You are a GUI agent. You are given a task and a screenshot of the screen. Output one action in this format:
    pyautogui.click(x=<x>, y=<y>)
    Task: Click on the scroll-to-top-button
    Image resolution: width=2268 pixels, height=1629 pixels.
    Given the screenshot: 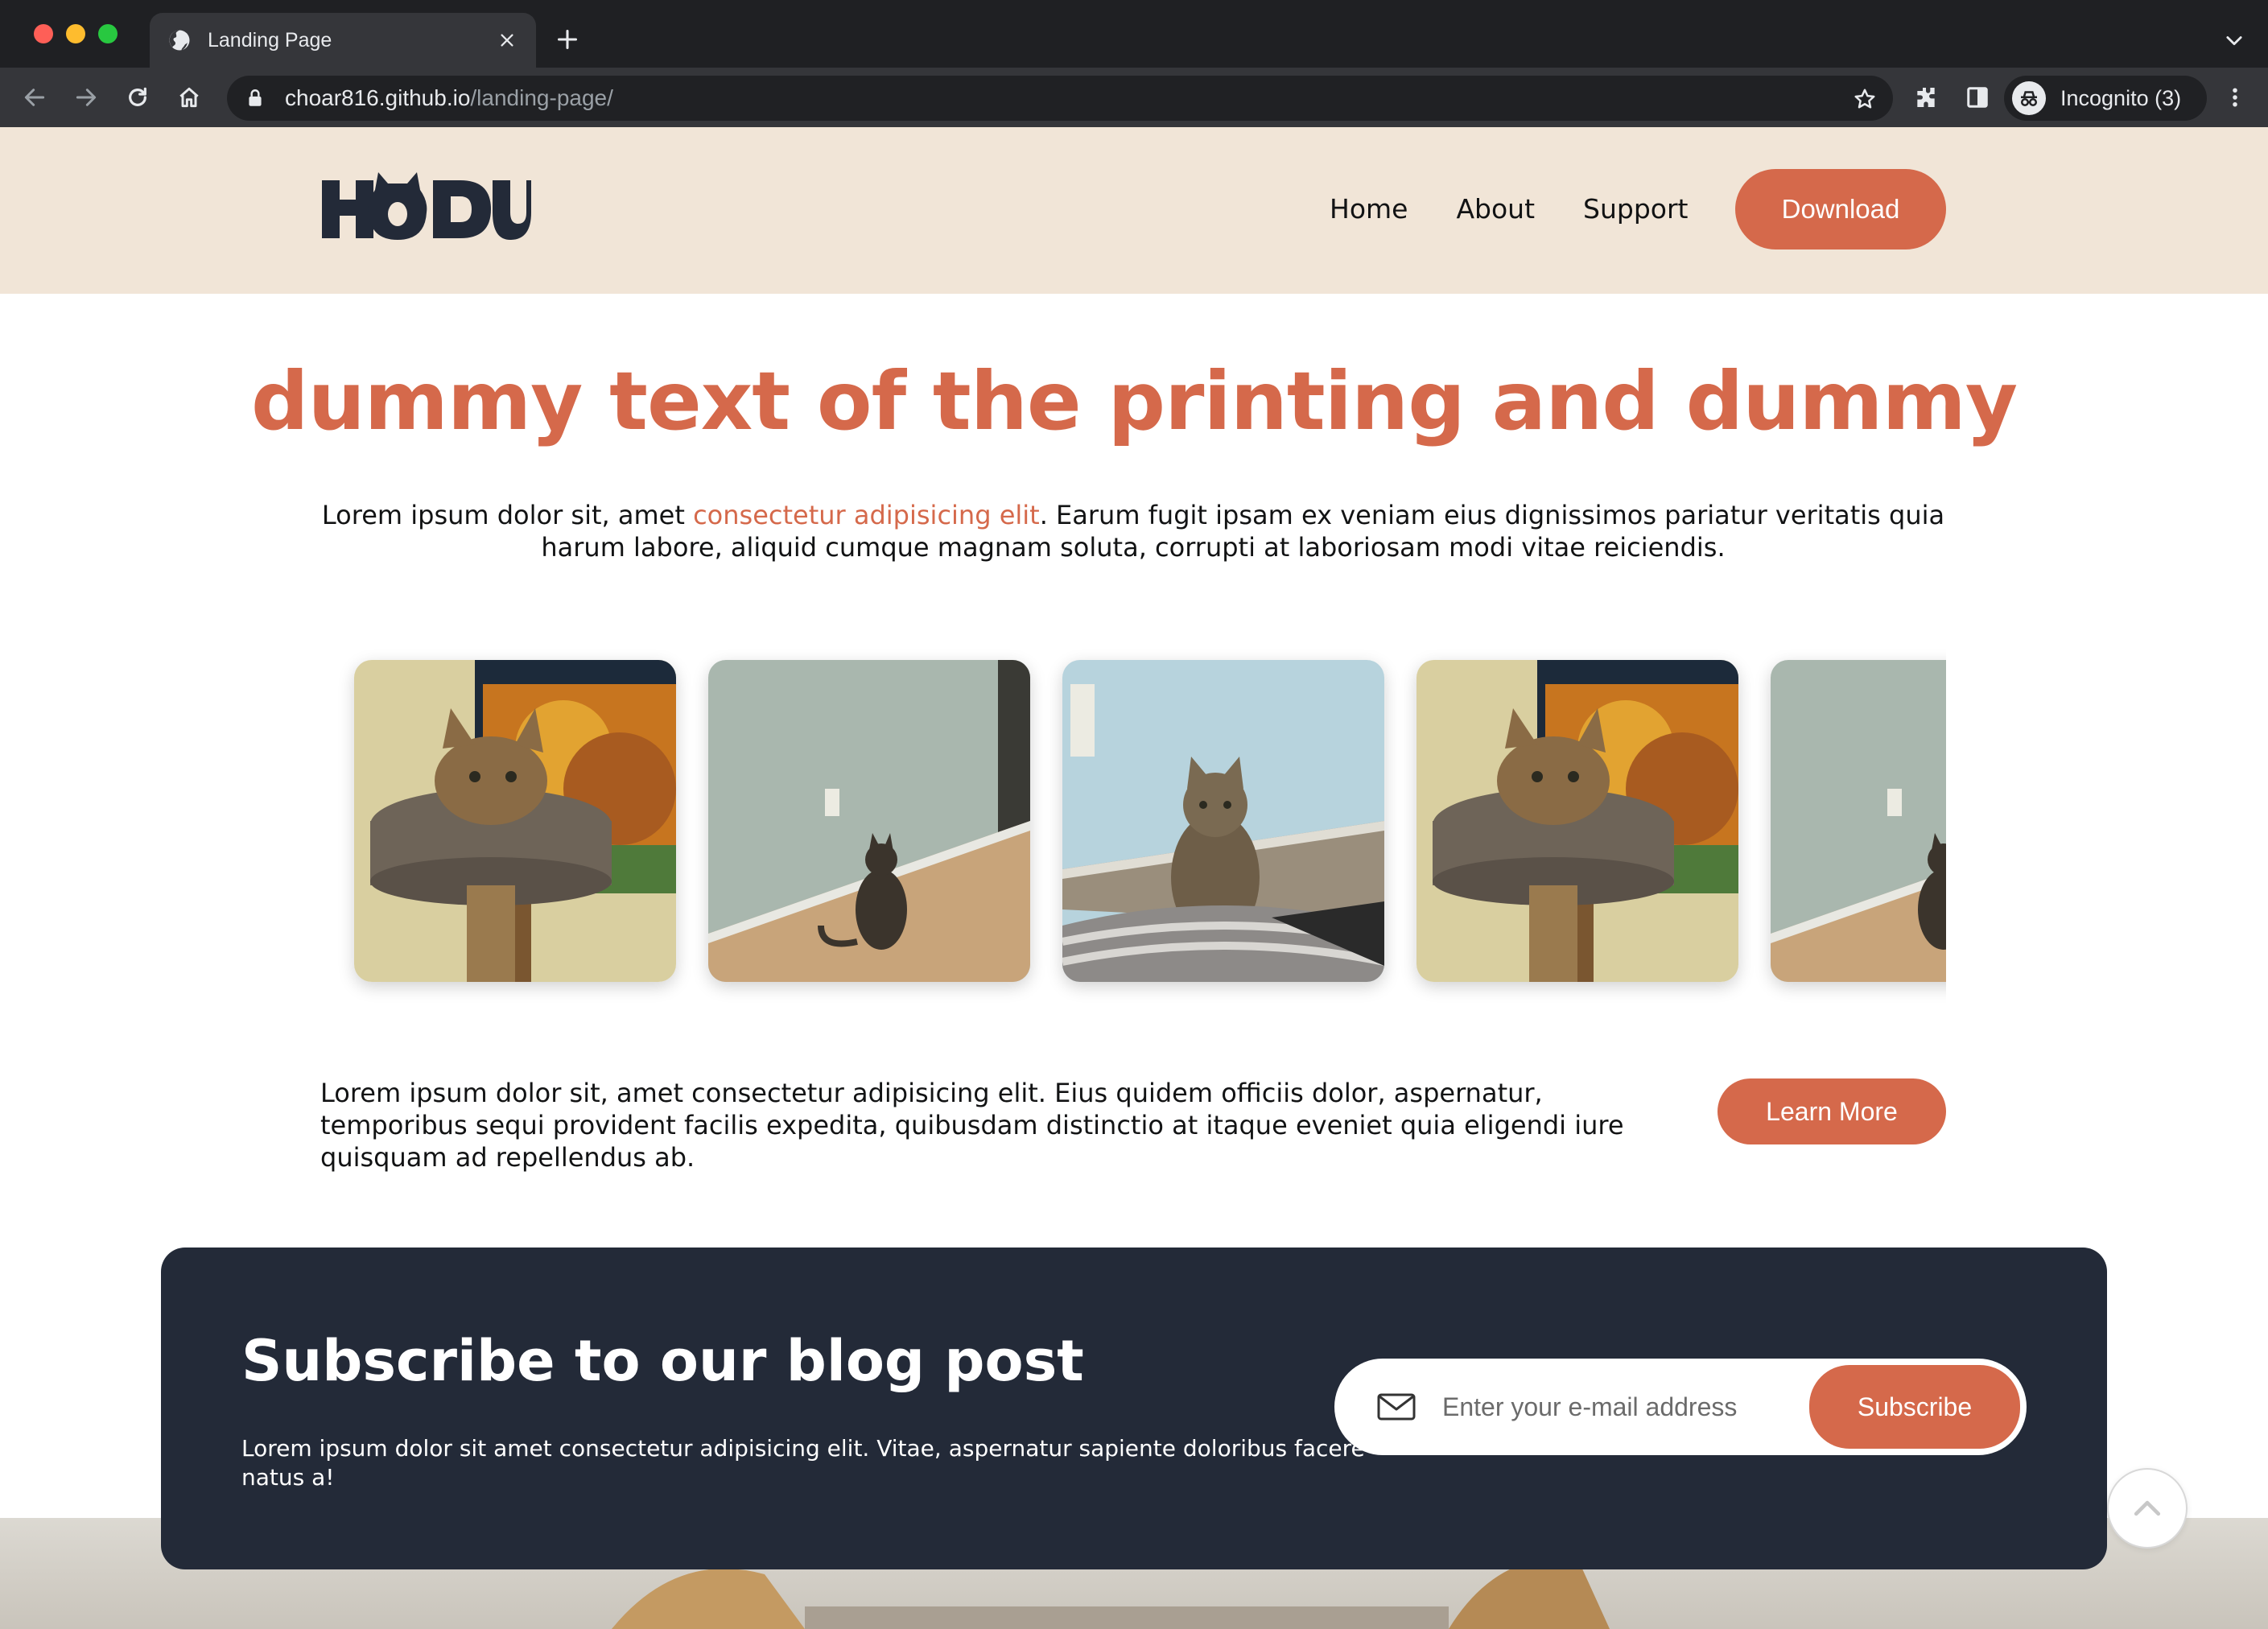 What is the action you would take?
    pyautogui.click(x=2147, y=1508)
    